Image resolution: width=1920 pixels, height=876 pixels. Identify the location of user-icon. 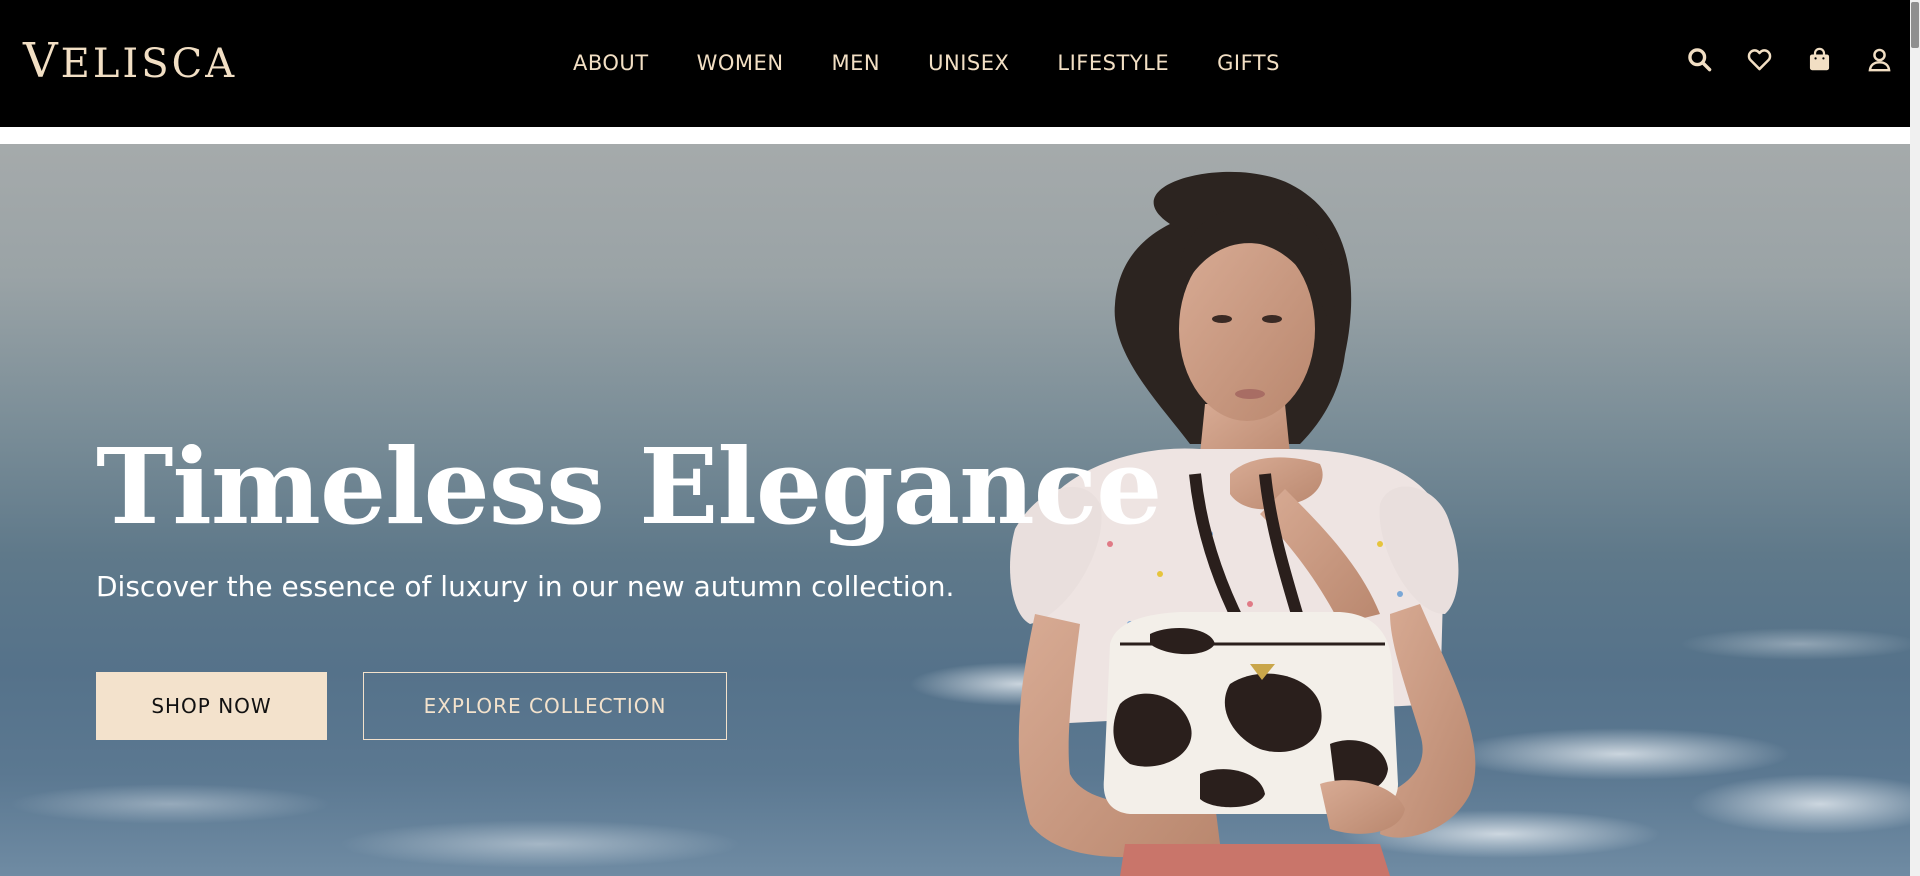
(1879, 59).